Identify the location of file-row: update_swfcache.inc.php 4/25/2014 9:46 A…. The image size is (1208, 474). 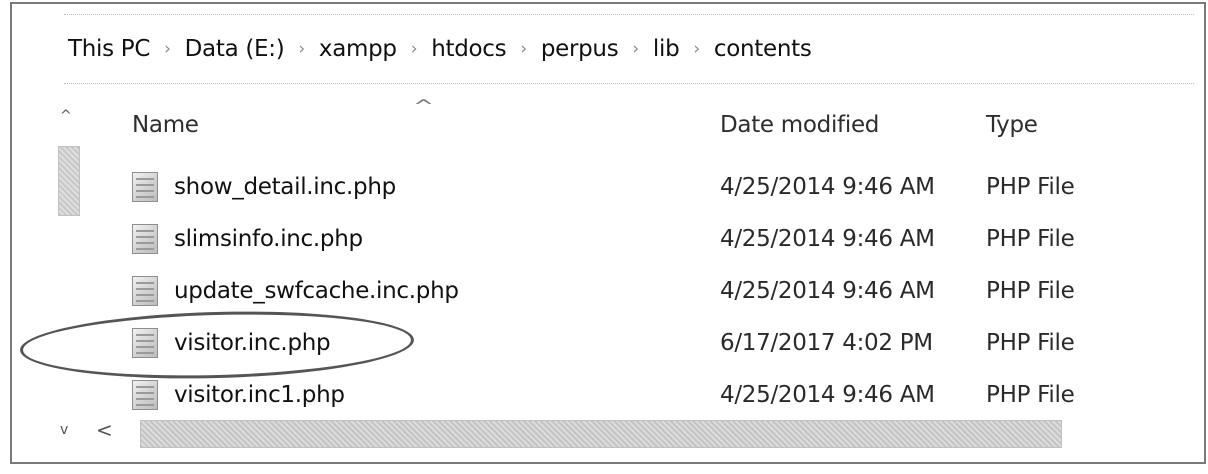
(595, 293).